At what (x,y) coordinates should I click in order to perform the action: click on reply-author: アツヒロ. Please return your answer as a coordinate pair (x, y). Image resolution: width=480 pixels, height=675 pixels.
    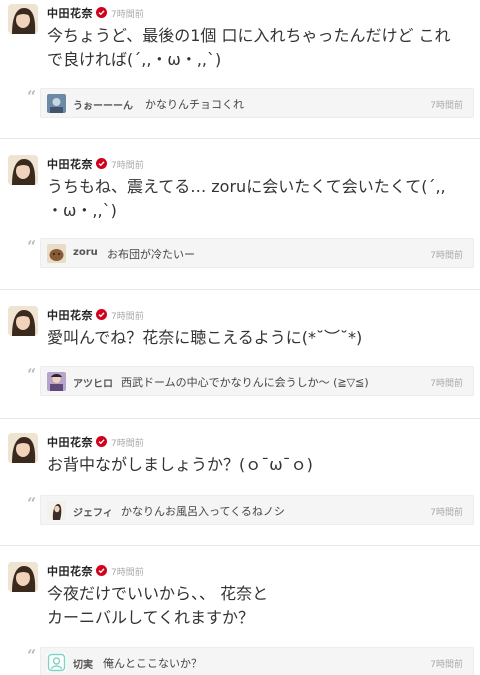
    Looking at the image, I should click on (93, 382).